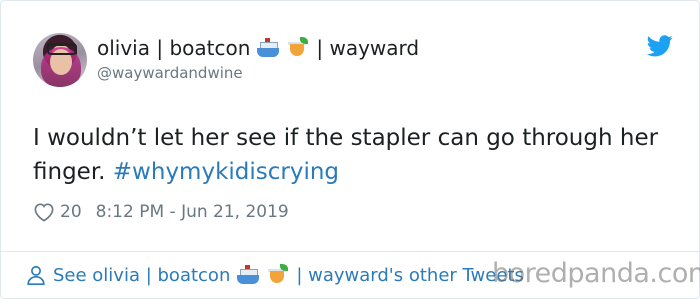 This screenshot has width=700, height=299. Describe the element at coordinates (60, 60) in the screenshot. I see `avatar` at that location.